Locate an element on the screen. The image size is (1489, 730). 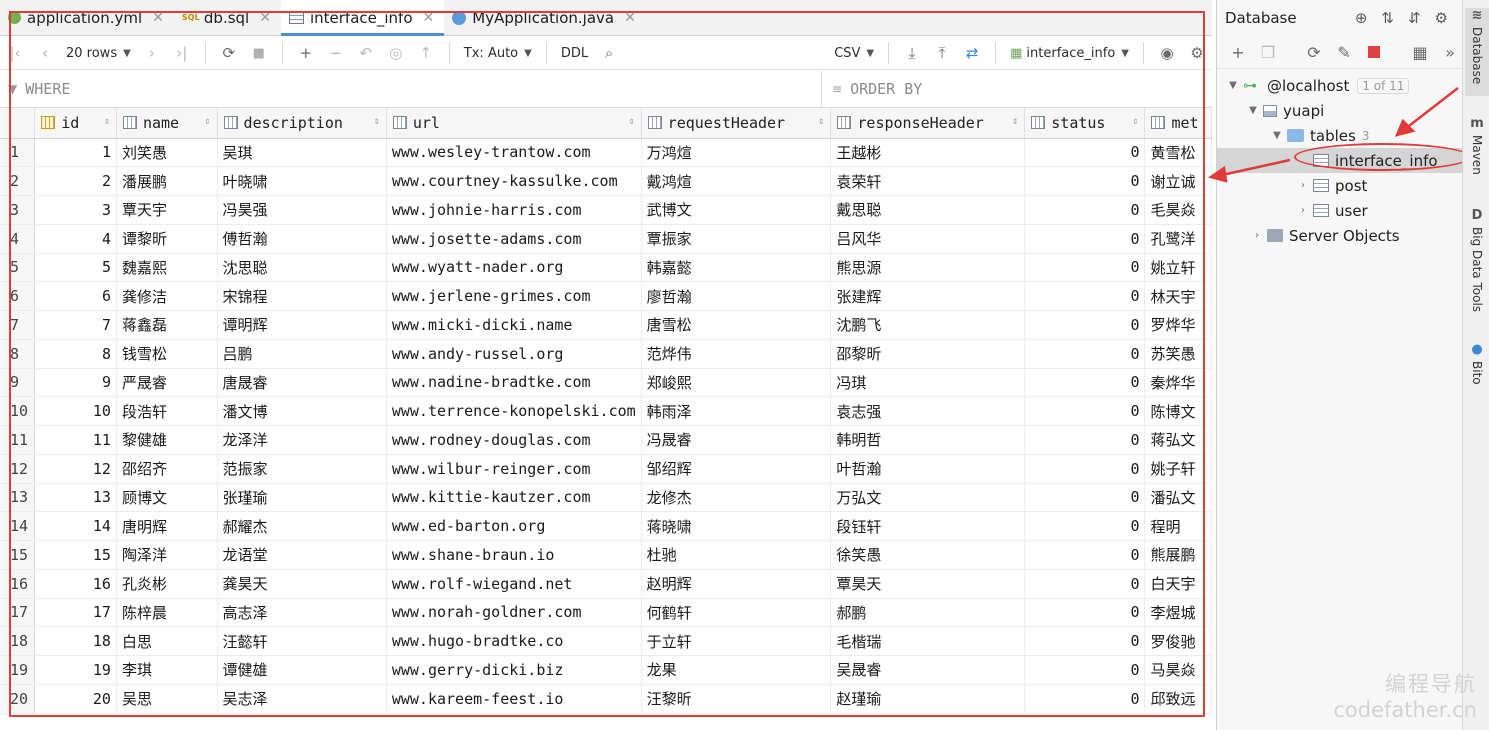
cell-response-header: 郝鹏 is located at coordinates (928, 613).